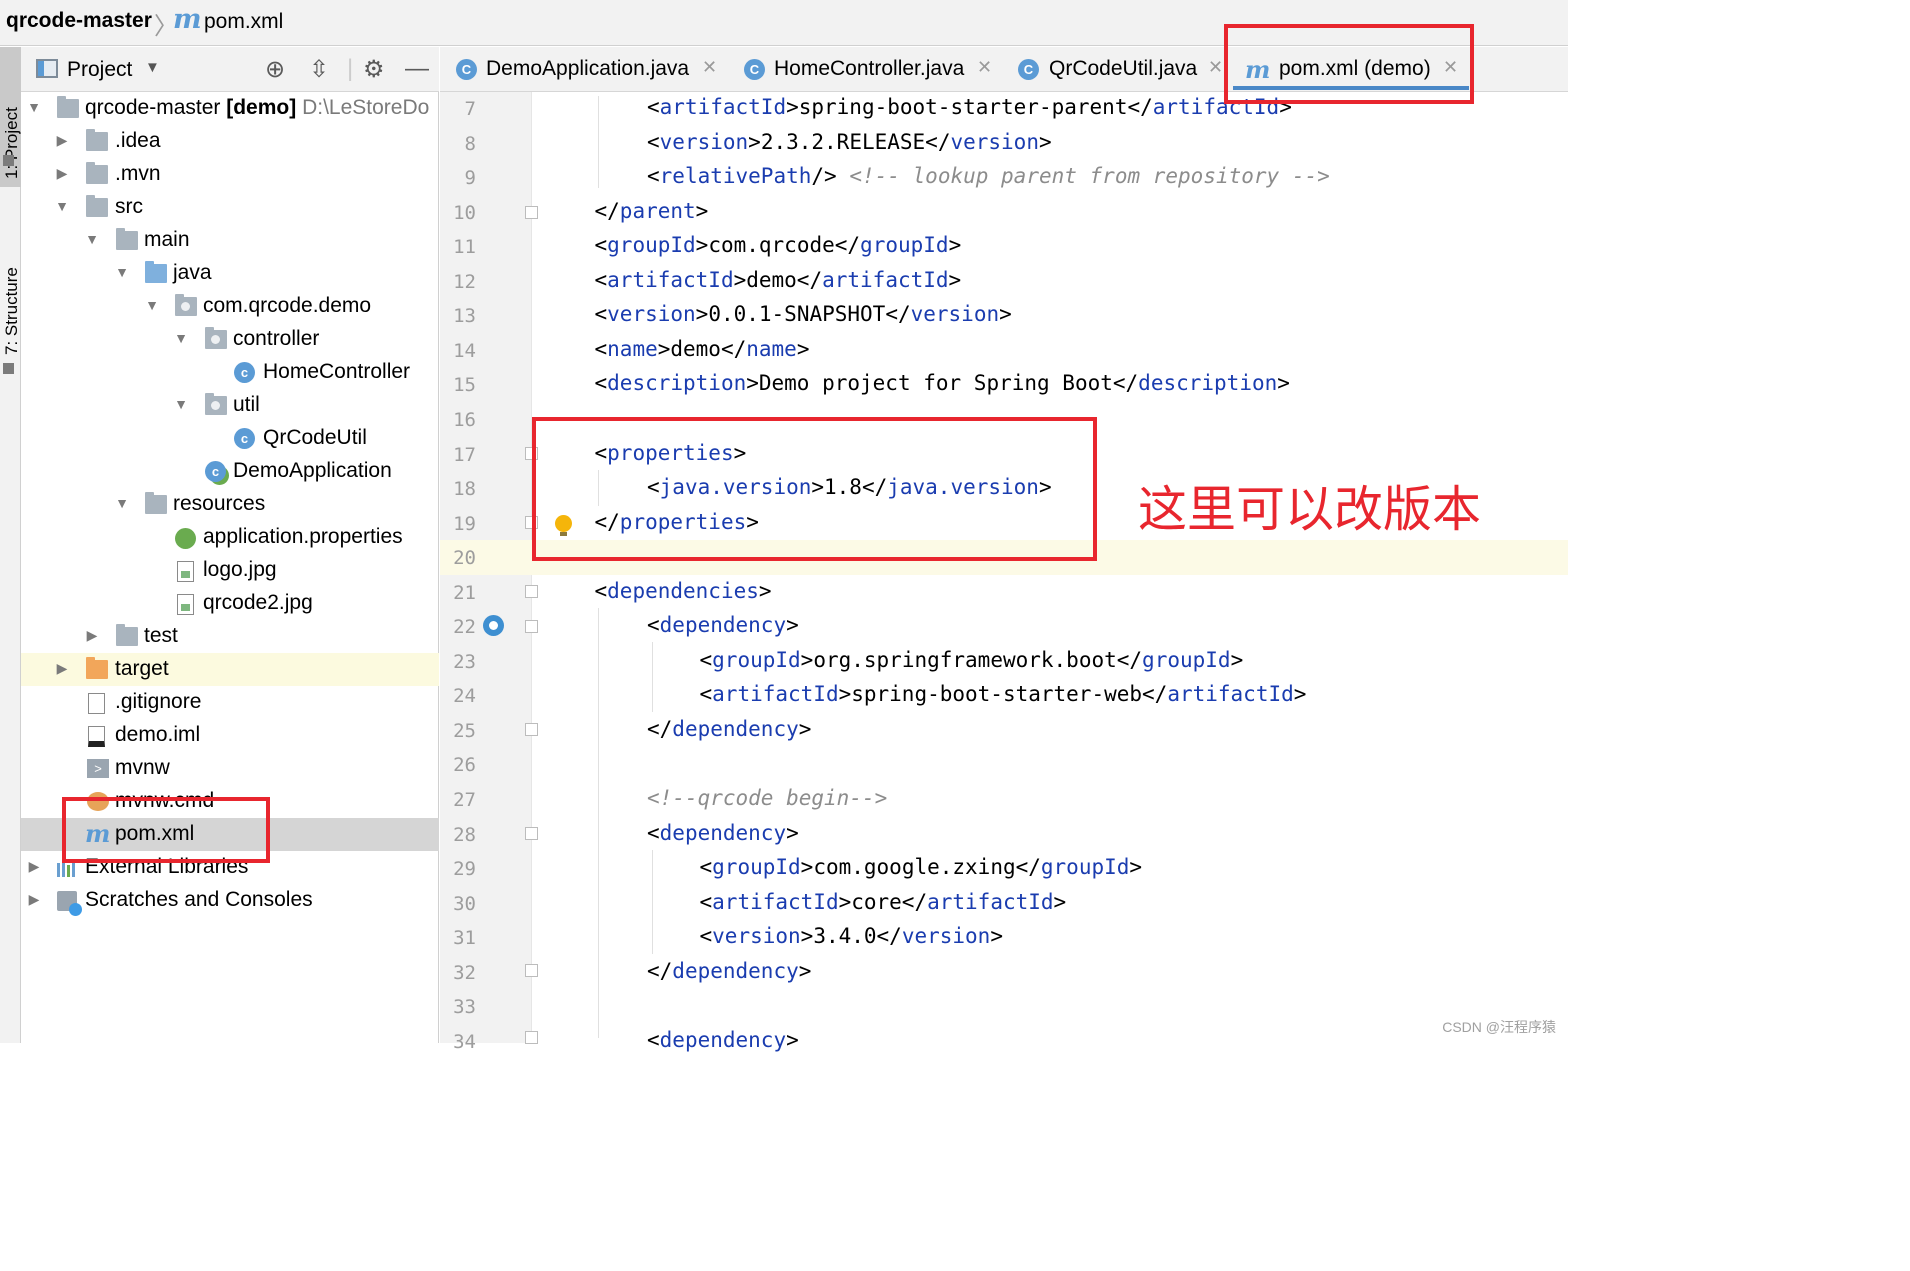  What do you see at coordinates (158, 734) in the screenshot?
I see `tree-item-label: demo.iml` at bounding box center [158, 734].